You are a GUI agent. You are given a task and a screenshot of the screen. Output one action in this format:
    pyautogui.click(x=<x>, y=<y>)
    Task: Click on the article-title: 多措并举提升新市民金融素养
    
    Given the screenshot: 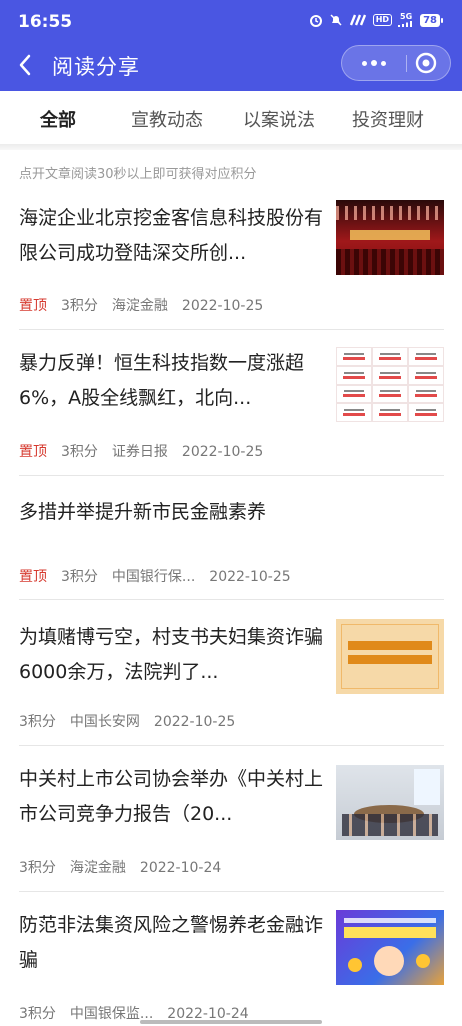 What is the action you would take?
    pyautogui.click(x=143, y=512)
    